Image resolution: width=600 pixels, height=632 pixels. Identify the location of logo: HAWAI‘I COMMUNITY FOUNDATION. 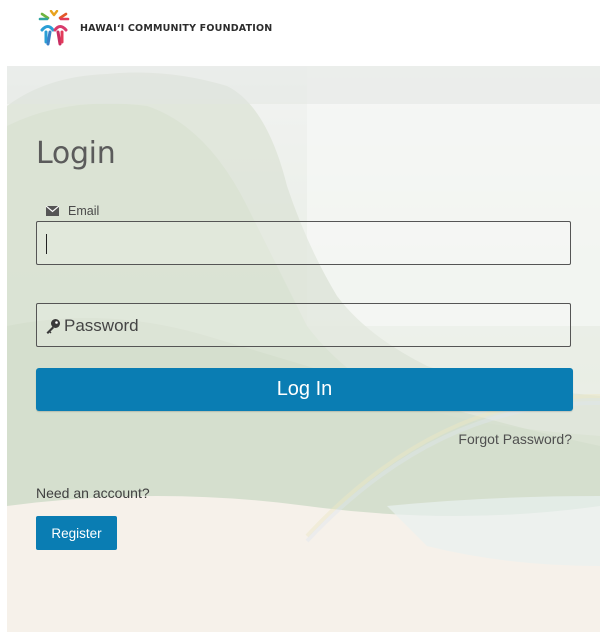
(154, 28).